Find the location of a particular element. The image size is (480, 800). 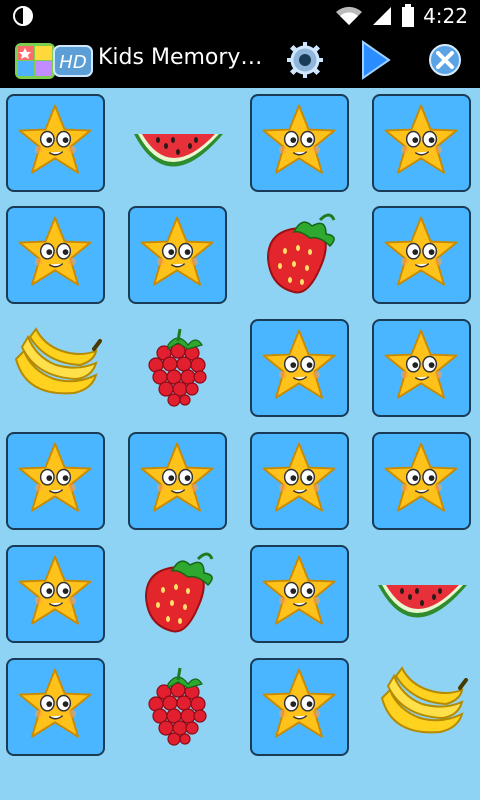

close-icon is located at coordinates (445, 60).